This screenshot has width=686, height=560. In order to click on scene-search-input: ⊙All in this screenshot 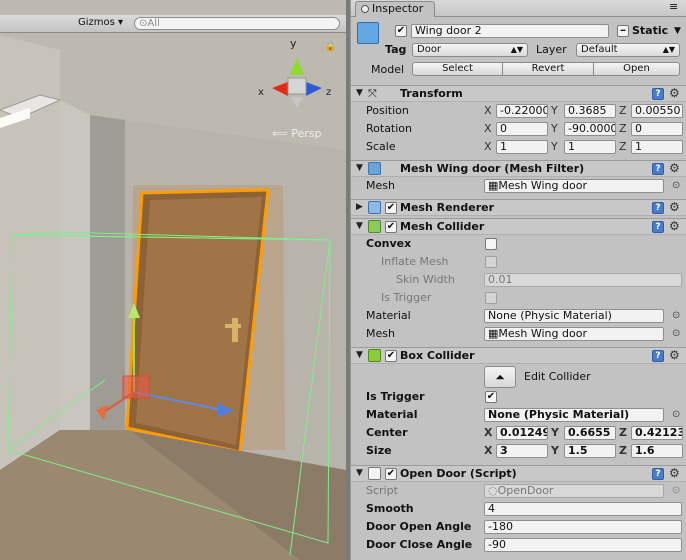, I will do `click(237, 23)`.